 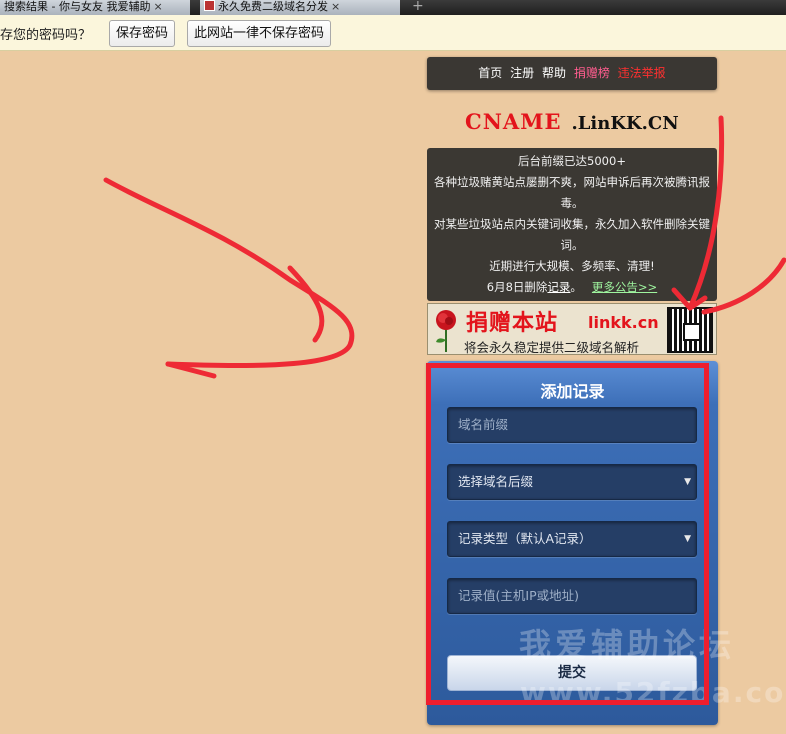 What do you see at coordinates (191, 370) in the screenshot?
I see `annotation-arrow-left-head` at bounding box center [191, 370].